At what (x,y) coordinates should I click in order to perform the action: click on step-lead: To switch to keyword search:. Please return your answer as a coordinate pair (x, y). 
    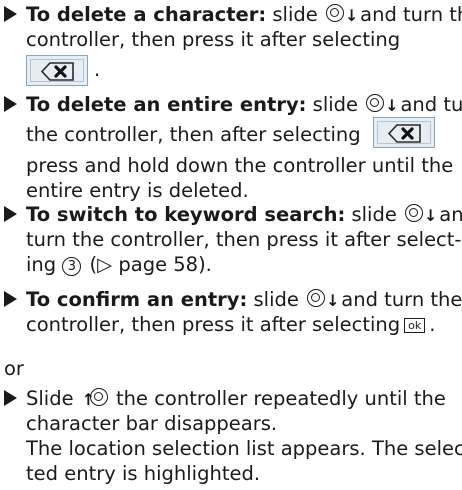
    Looking at the image, I should click on (186, 214).